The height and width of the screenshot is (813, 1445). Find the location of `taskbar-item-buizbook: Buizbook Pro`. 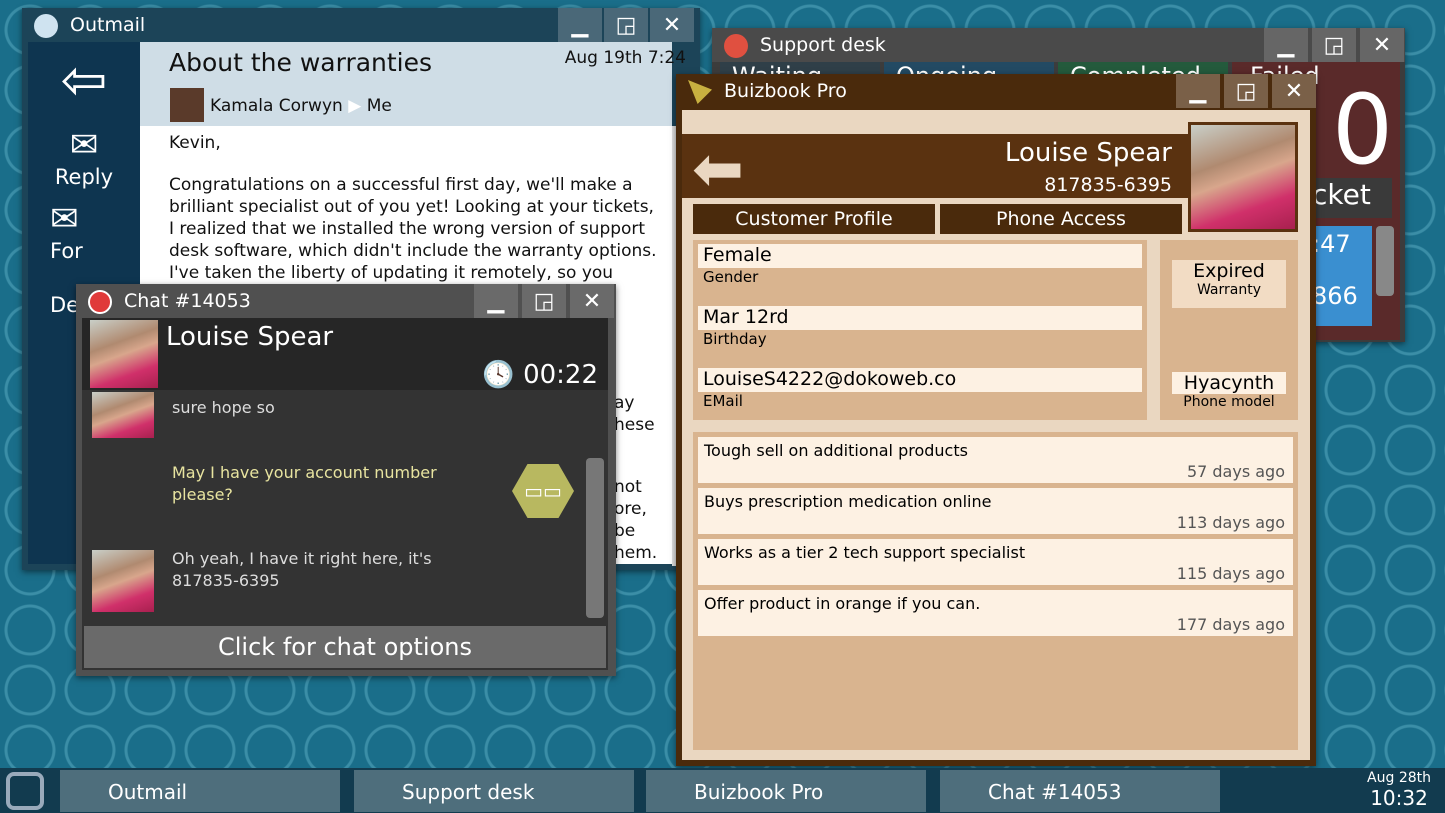

taskbar-item-buizbook: Buizbook Pro is located at coordinates (786, 791).